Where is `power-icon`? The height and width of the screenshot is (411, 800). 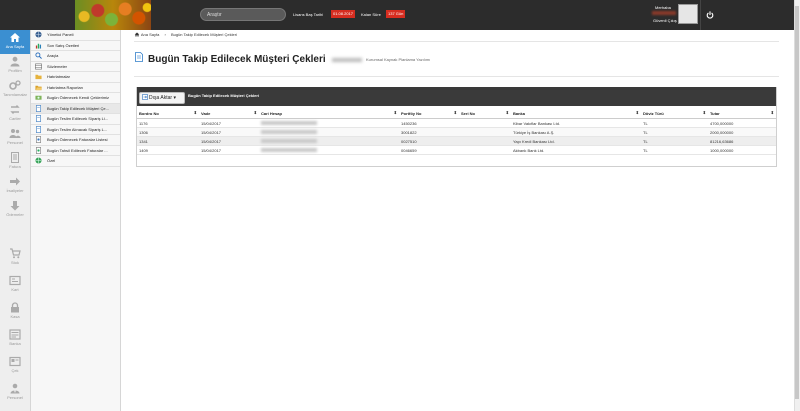 power-icon is located at coordinates (710, 15).